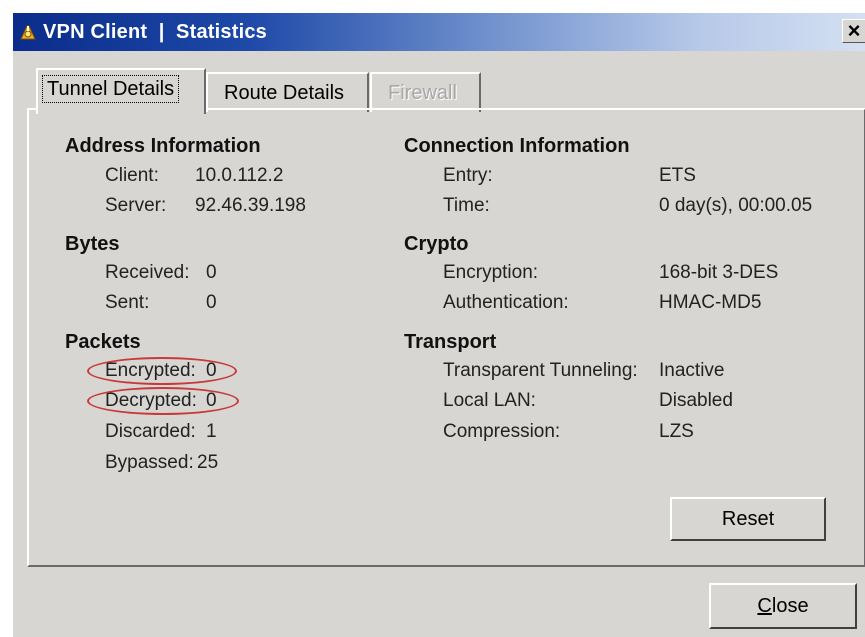 This screenshot has width=865, height=637. Describe the element at coordinates (127, 302) in the screenshot. I see `bytes-sent-label: Sent:` at that location.